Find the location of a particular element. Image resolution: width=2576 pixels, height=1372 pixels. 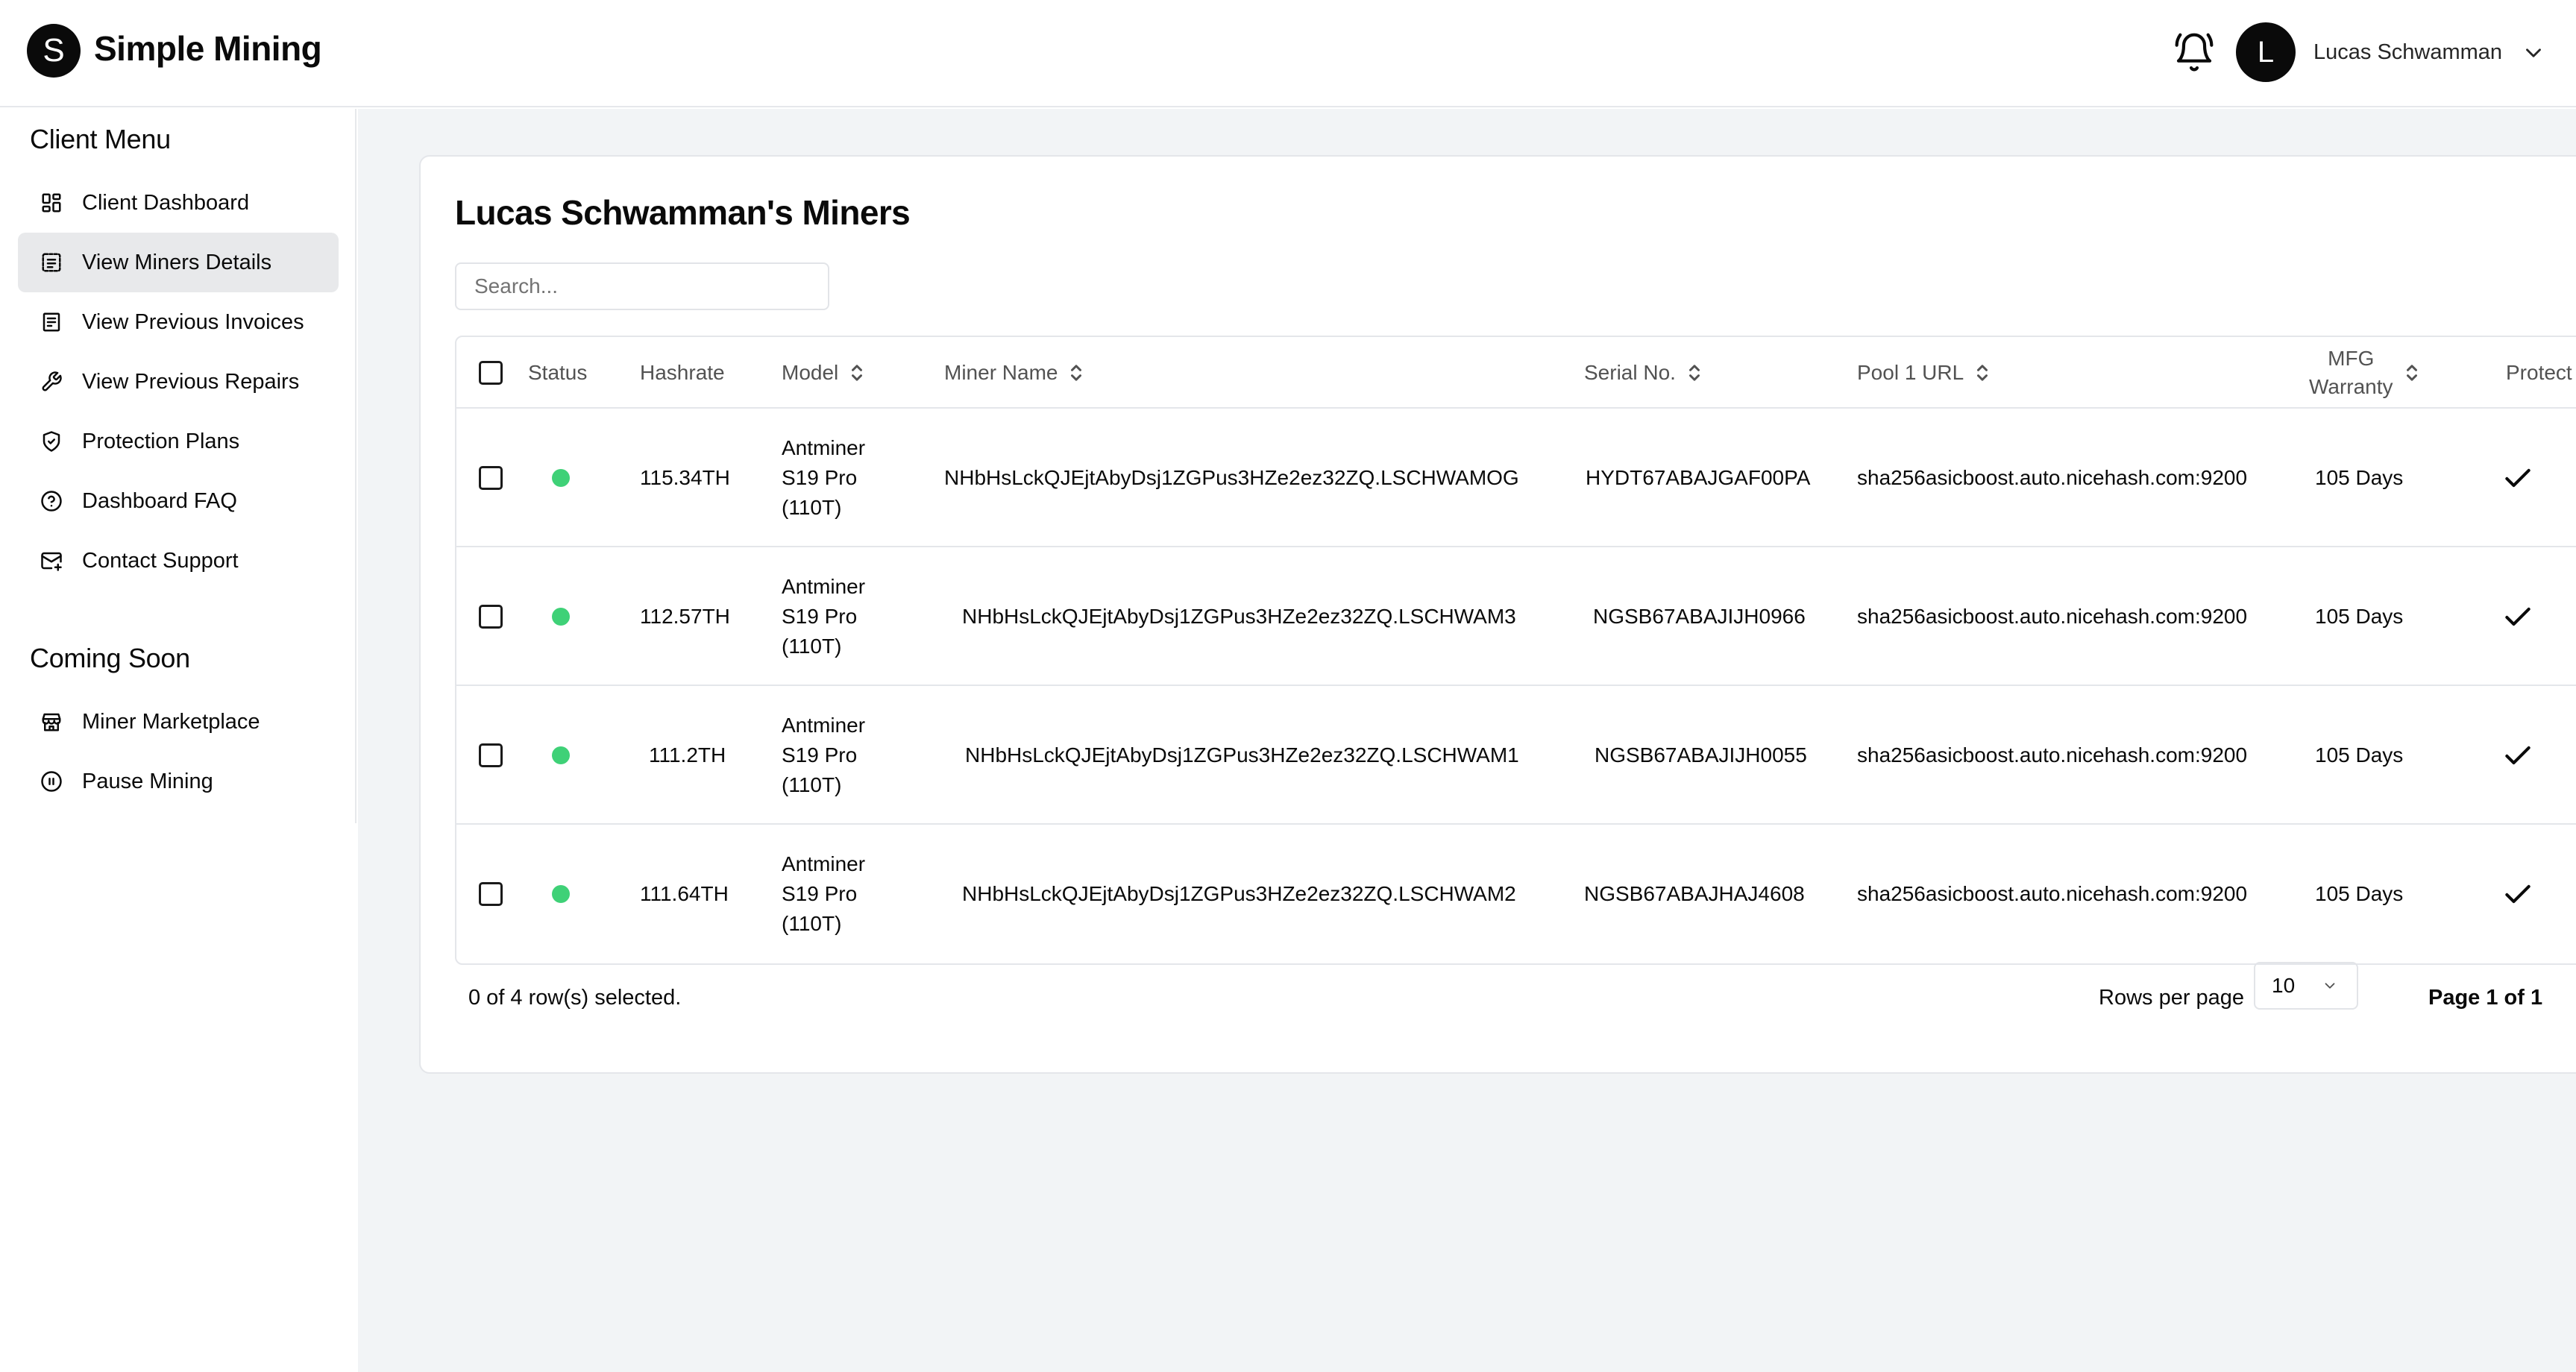

sidebar-item-label: Protection Plans is located at coordinates (161, 441).